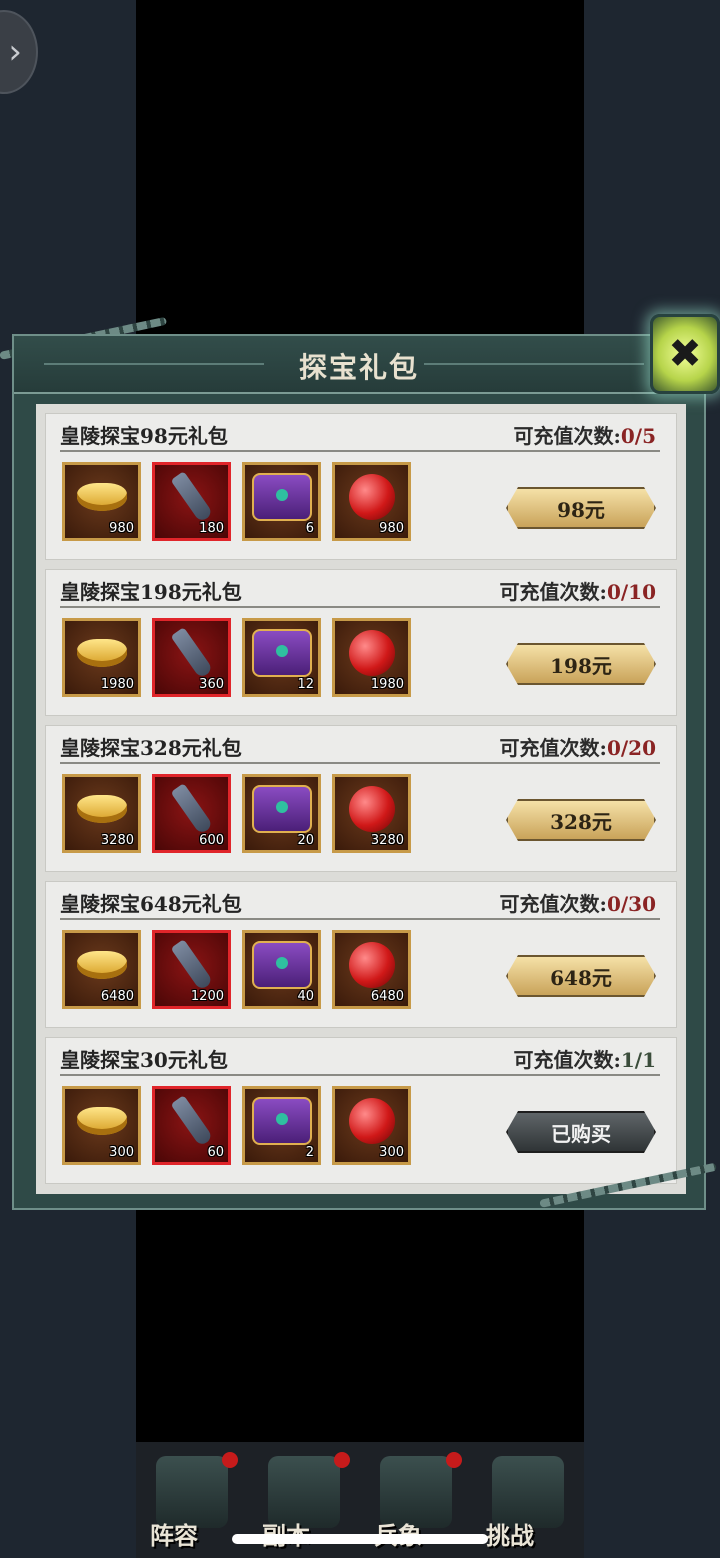  Describe the element at coordinates (281, 657) in the screenshot. I see `reward-item: 12` at that location.